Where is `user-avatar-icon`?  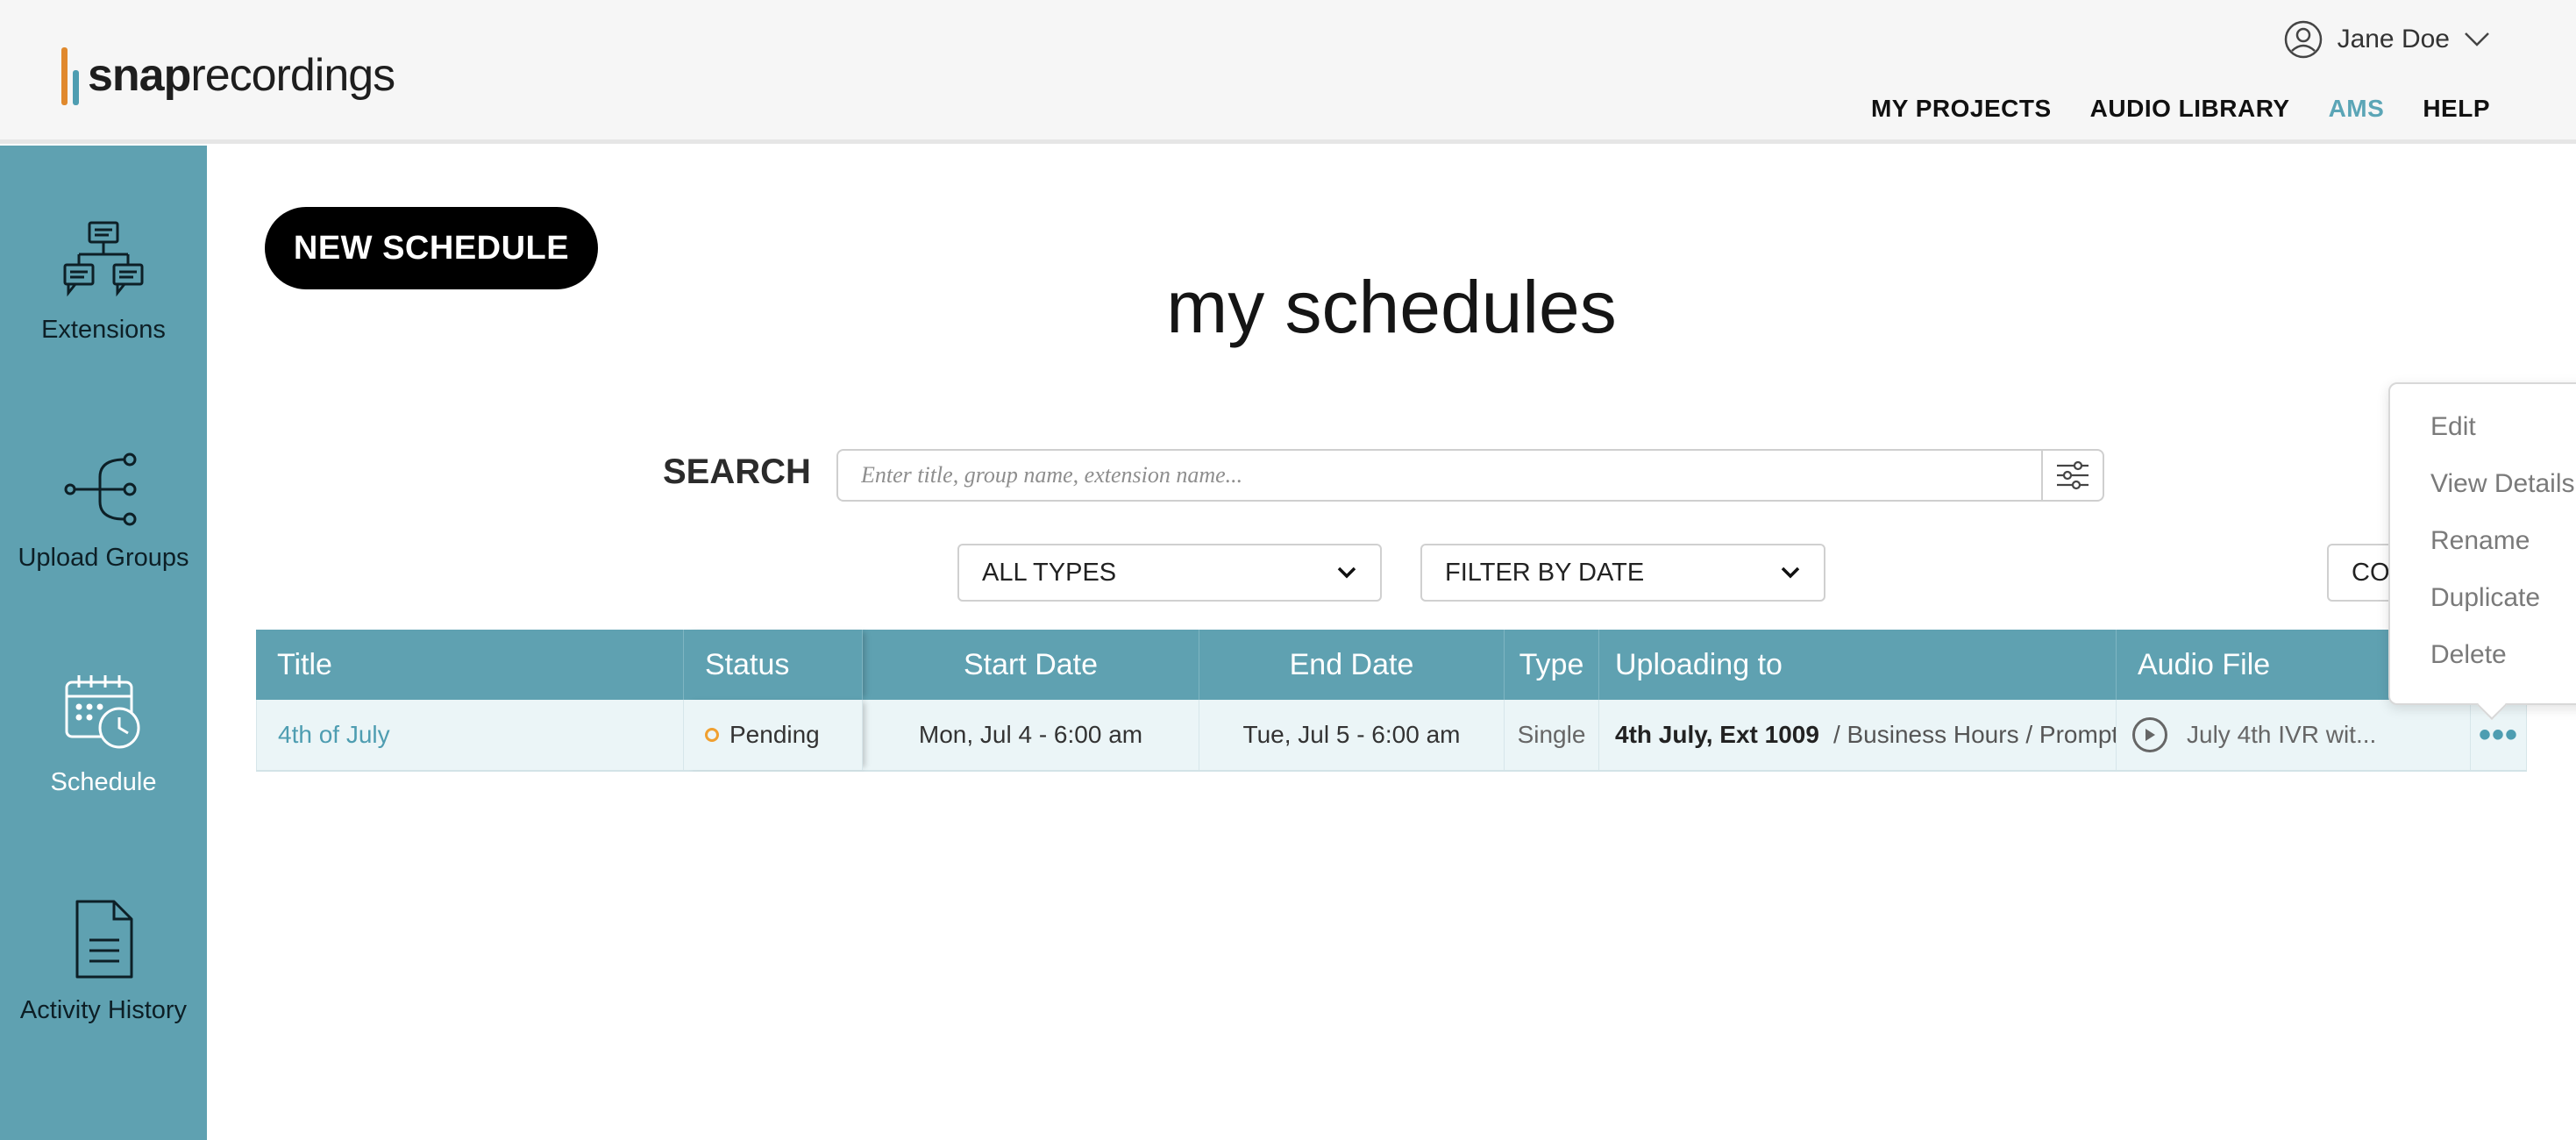
user-avatar-icon is located at coordinates (2303, 39).